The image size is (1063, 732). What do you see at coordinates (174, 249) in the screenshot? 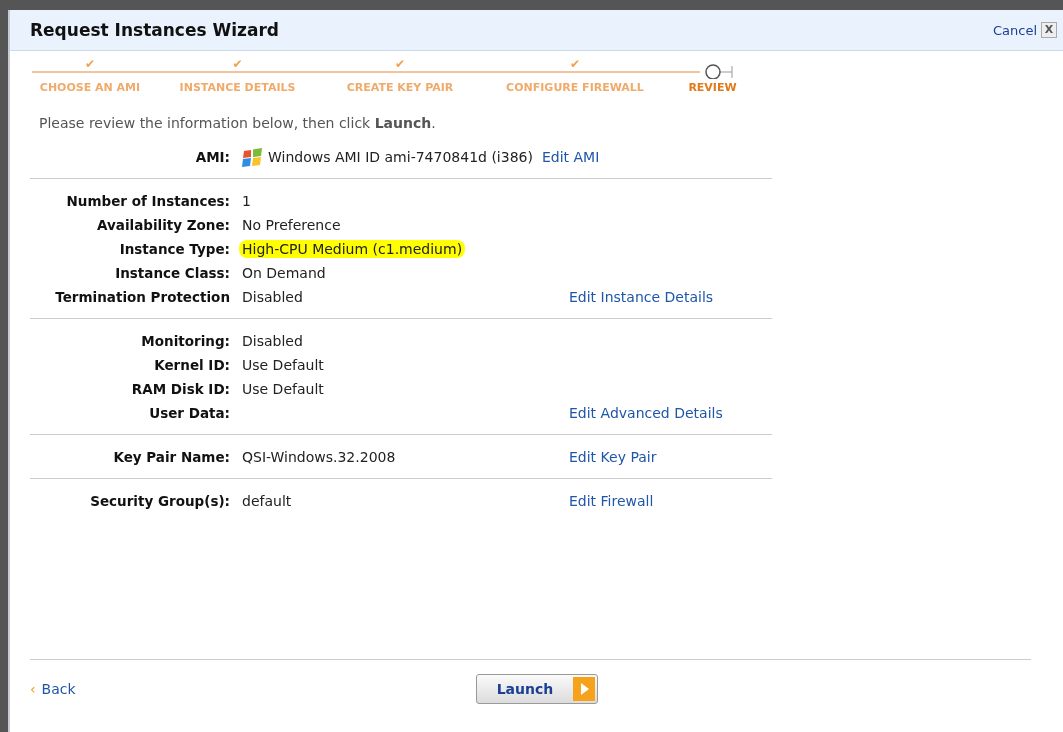
I see `field-label: Instance Type:` at bounding box center [174, 249].